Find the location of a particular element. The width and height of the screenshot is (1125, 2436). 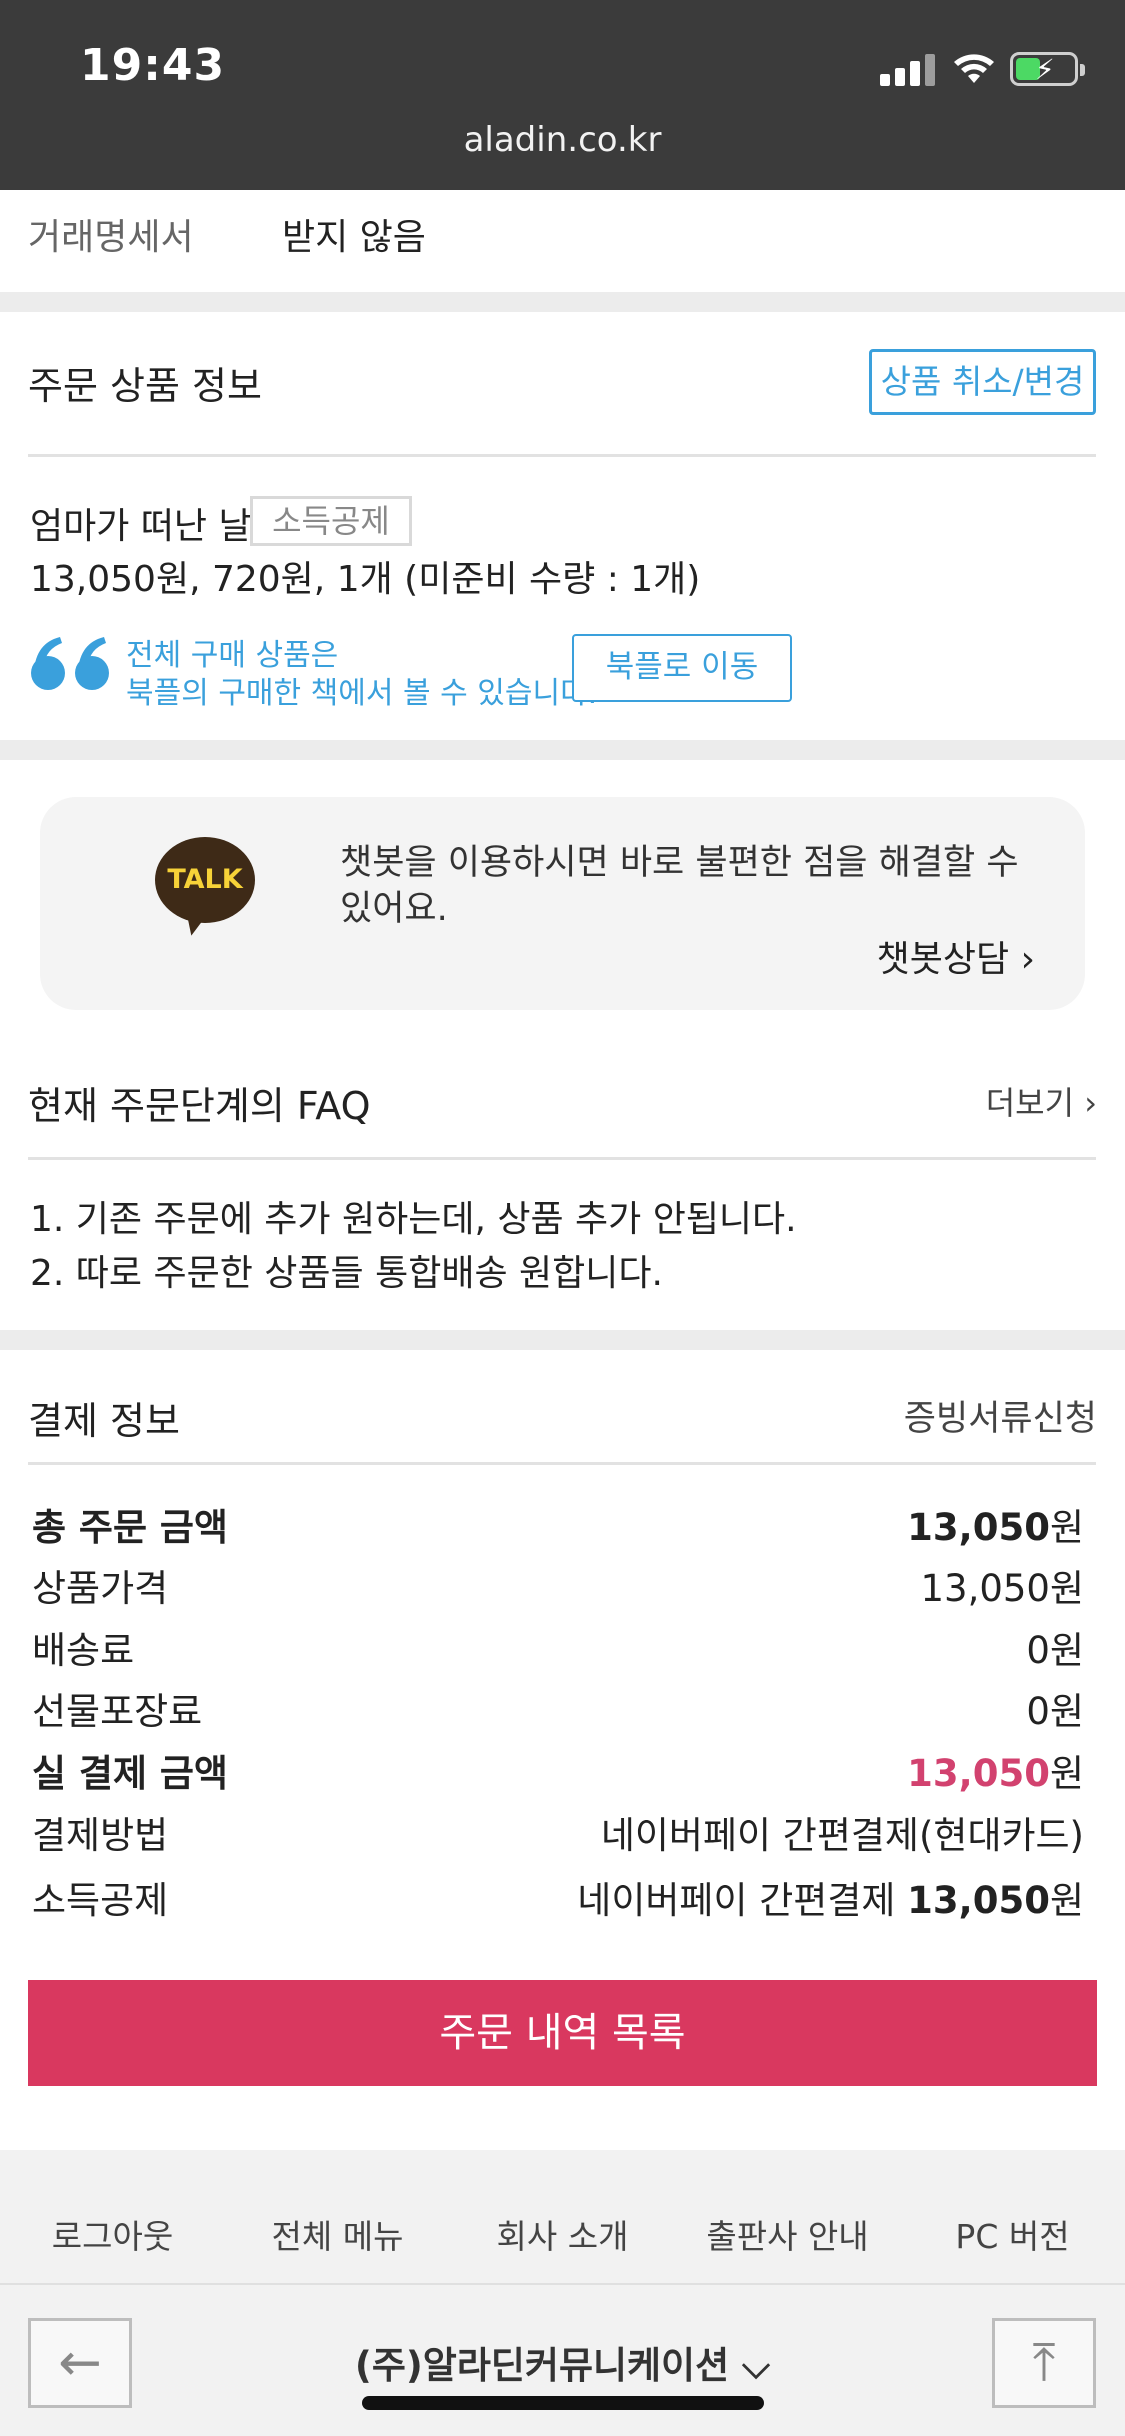

kakao-talk-icon: TALK is located at coordinates (205, 880).